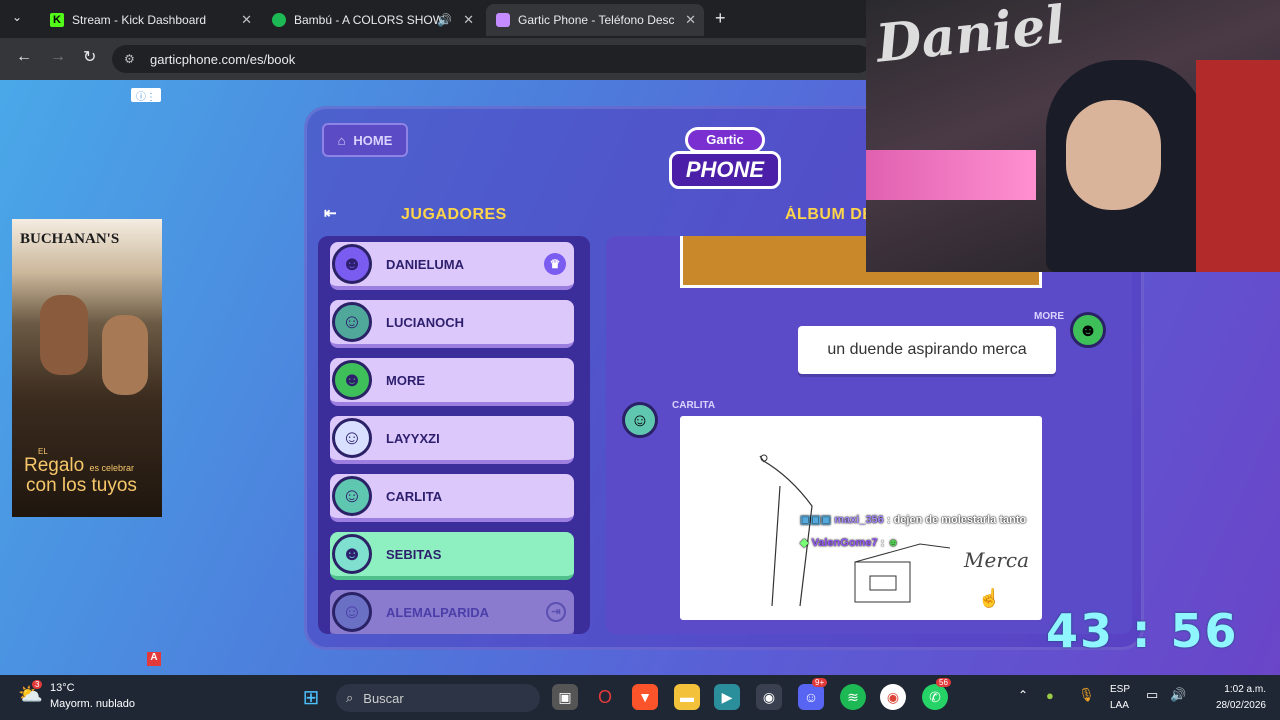  Describe the element at coordinates (813, 694) in the screenshot. I see `discord-icon: ☺ 9+` at that location.